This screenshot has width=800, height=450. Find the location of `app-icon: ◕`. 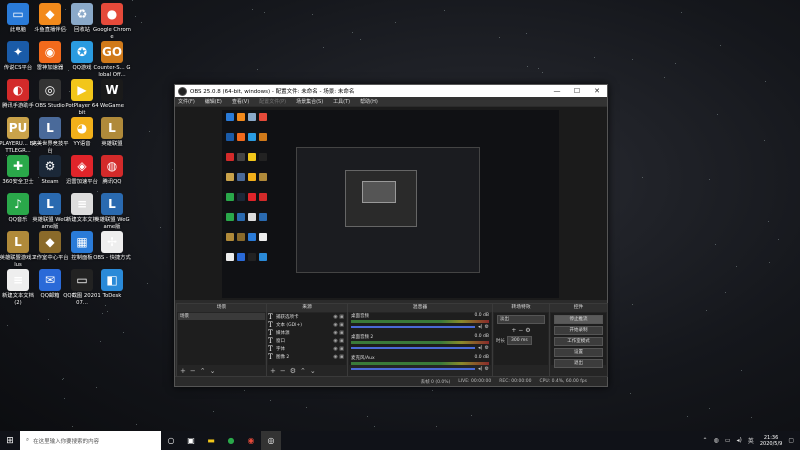

app-icon: ◕ is located at coordinates (82, 128).